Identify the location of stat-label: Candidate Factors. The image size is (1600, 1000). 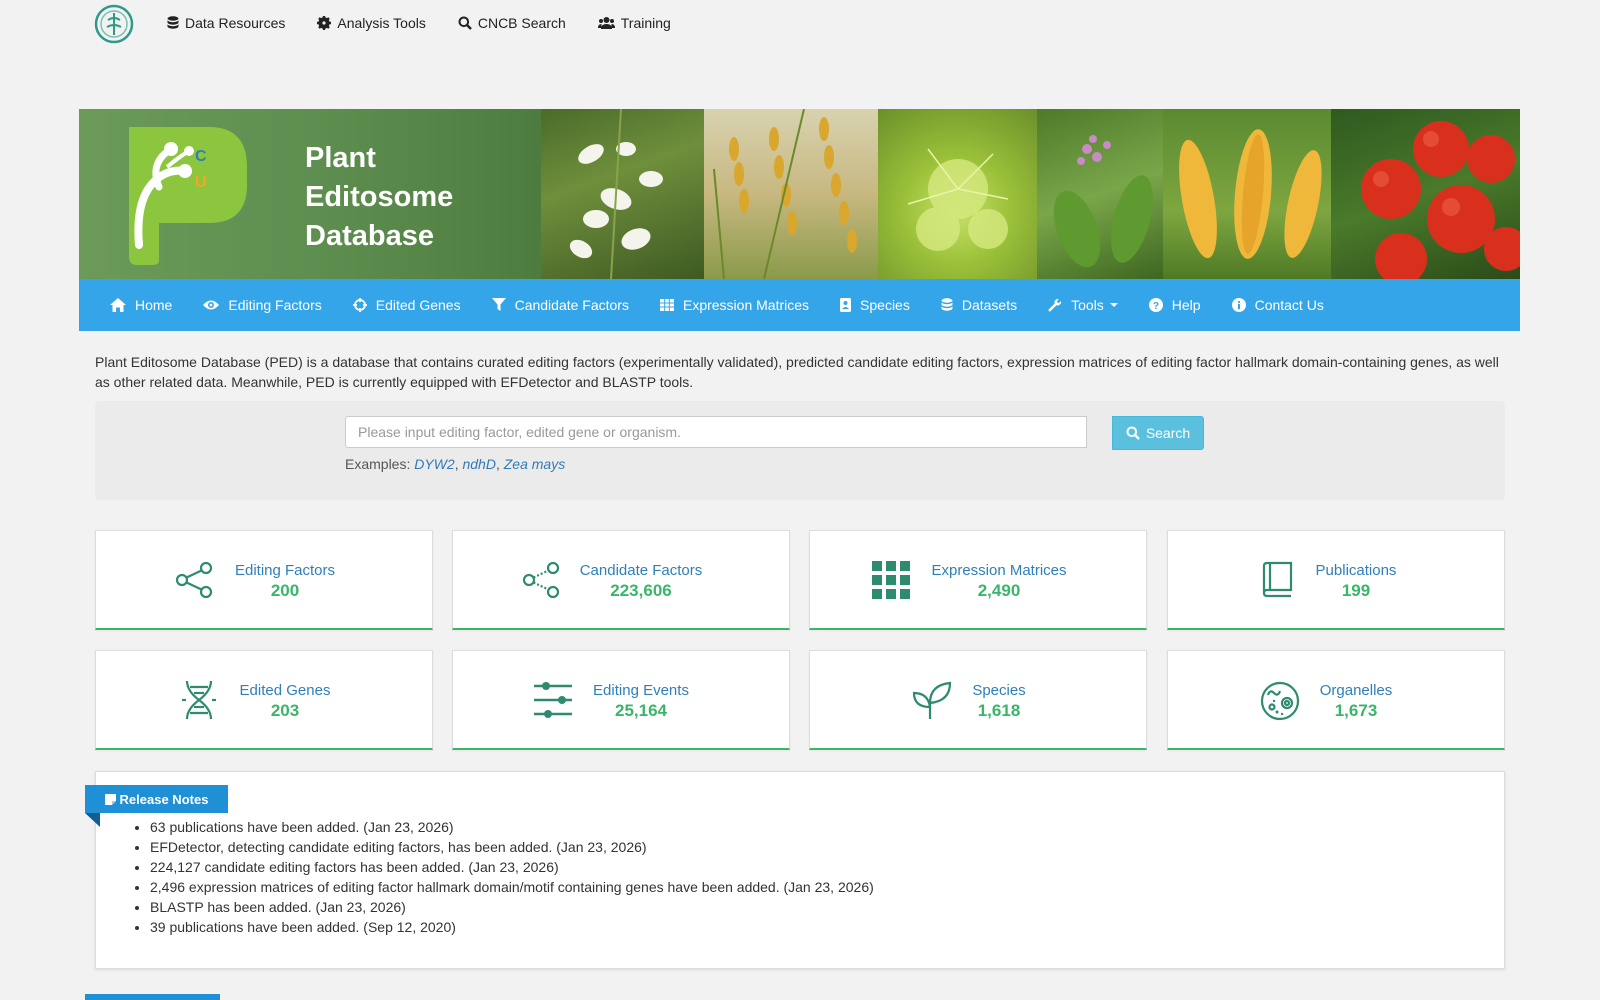
(641, 570).